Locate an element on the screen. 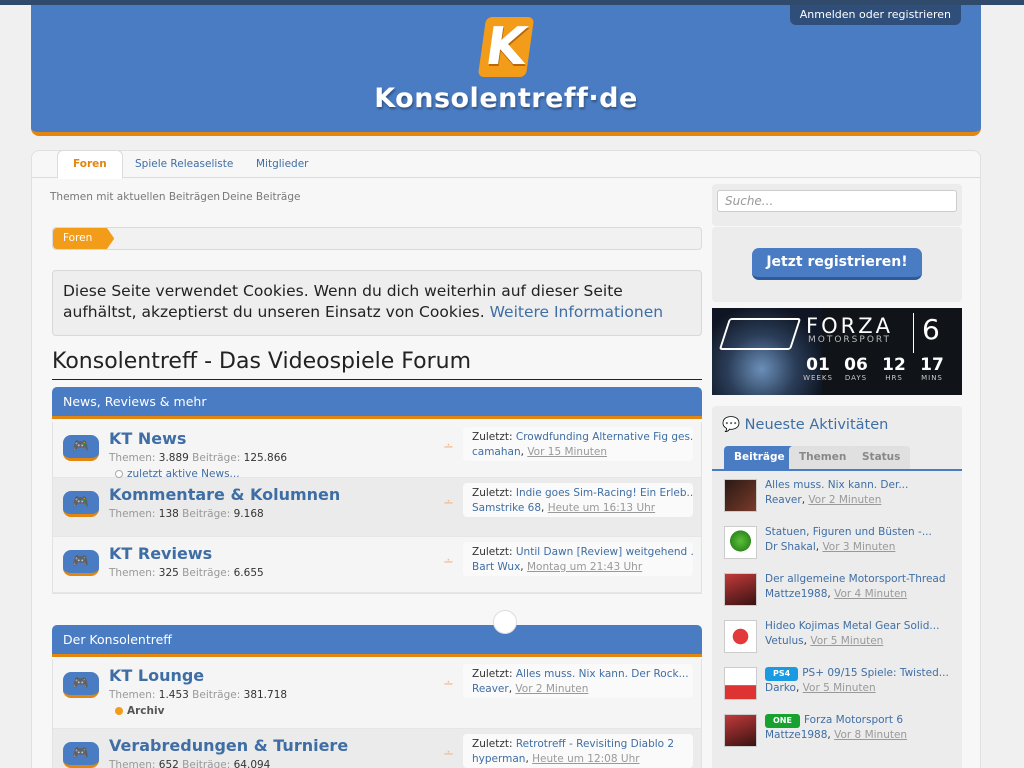 Image resolution: width=1024 pixels, height=768 pixels. activity-time: Vor 8 Minuten is located at coordinates (870, 735).